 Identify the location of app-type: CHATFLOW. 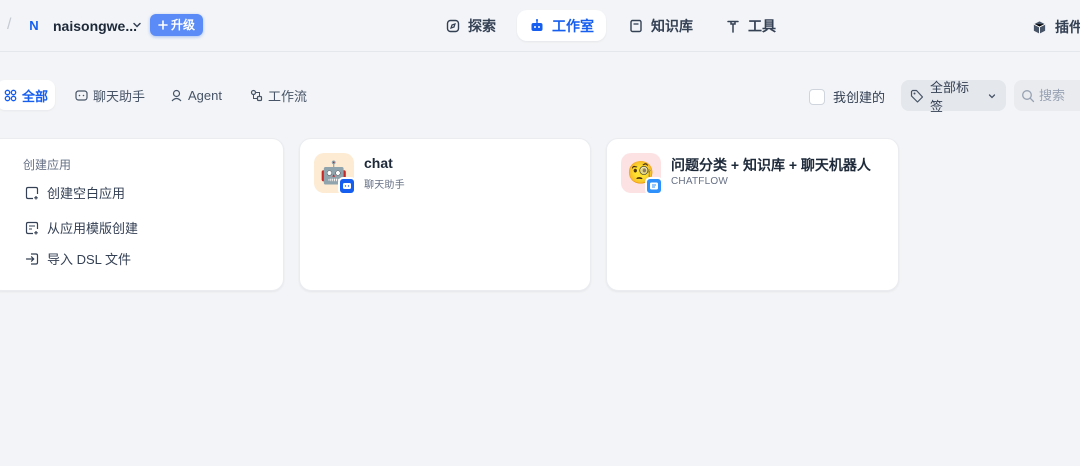
(699, 181).